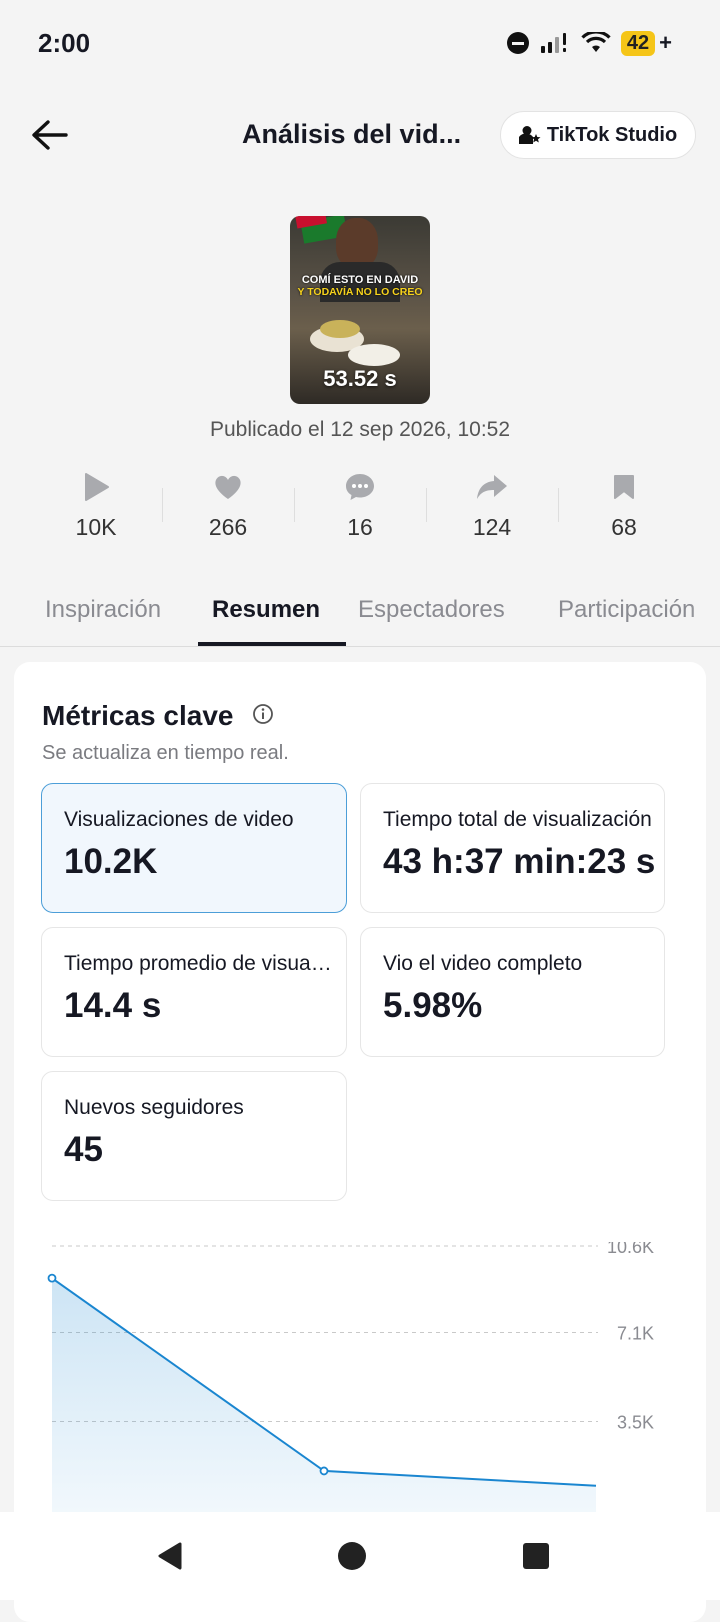 This screenshot has width=720, height=1622. I want to click on stats-row: 10K 266 16 124 68, so click(360, 510).